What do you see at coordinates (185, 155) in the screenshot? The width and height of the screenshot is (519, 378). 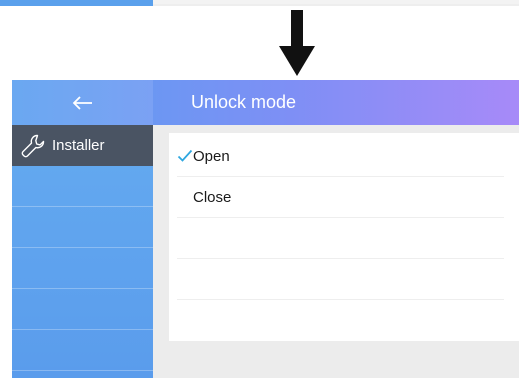 I see `checkmark-icon` at bounding box center [185, 155].